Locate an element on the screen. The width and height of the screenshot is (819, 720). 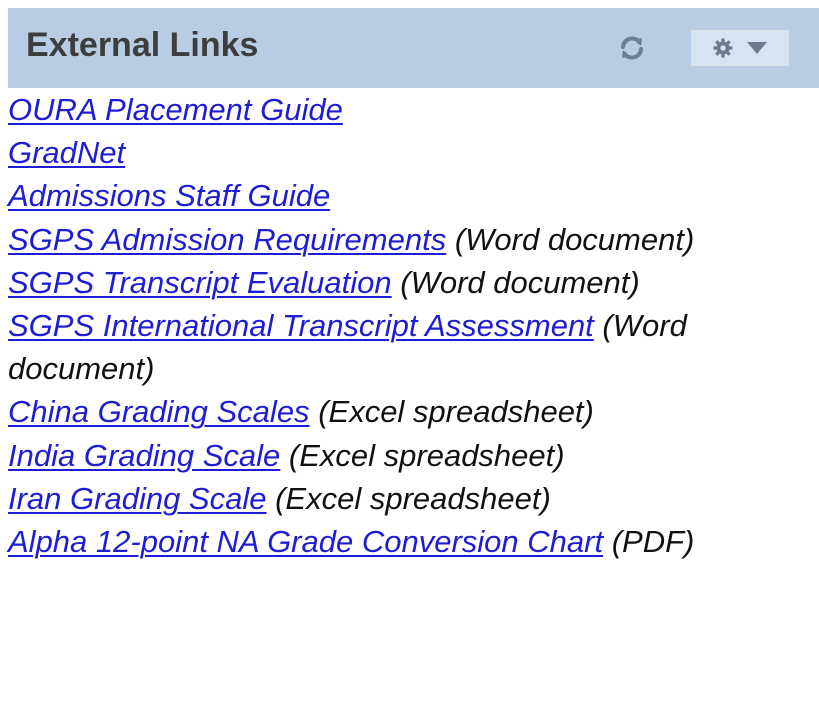
list-item: China Grading Scales (Excel spreadsheet) is located at coordinates (412, 411).